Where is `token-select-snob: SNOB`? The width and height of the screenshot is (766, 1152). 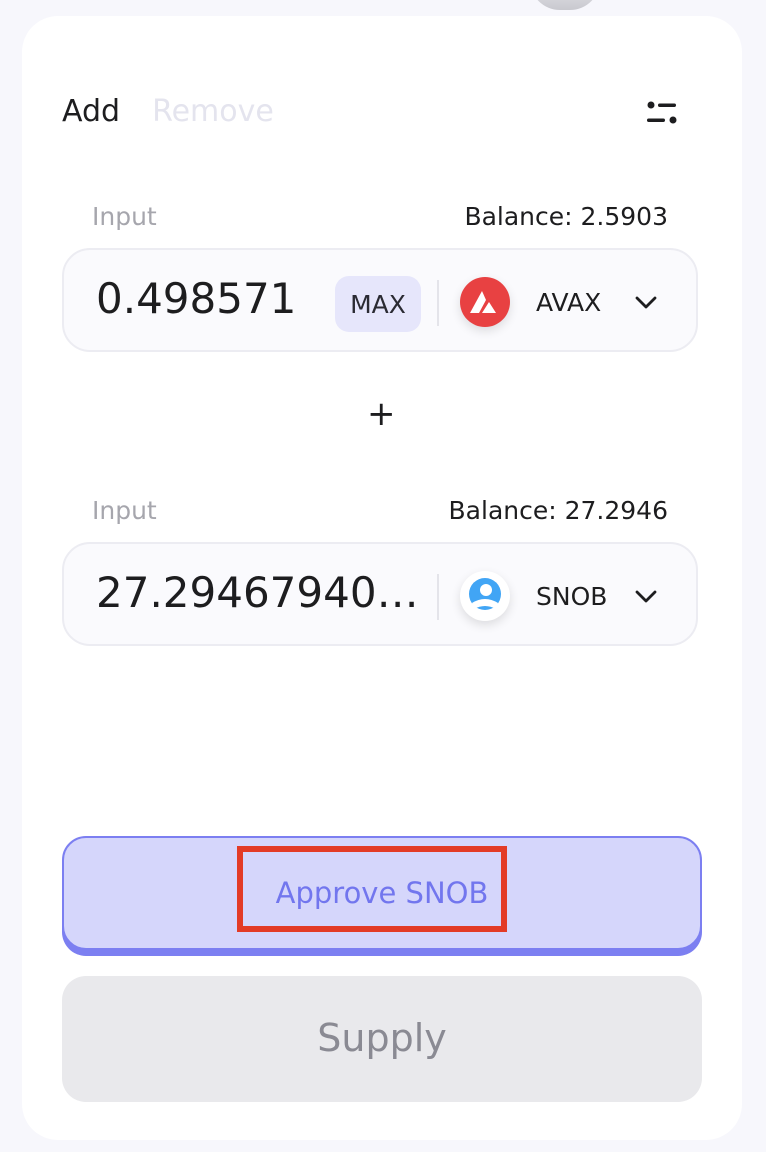 token-select-snob: SNOB is located at coordinates (570, 596).